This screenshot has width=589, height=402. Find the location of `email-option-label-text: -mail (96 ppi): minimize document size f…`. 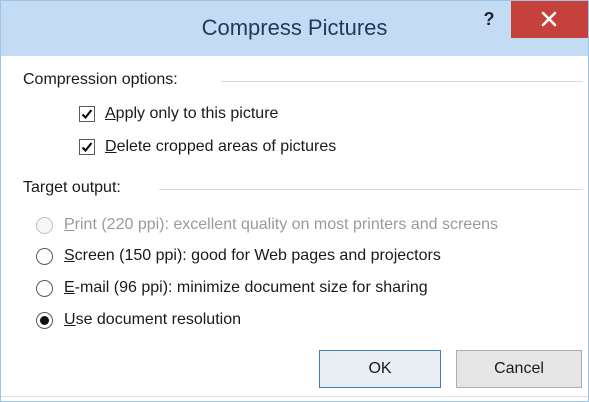

email-option-label-text: -mail (96 ppi): minimize document size f… is located at coordinates (251, 287).